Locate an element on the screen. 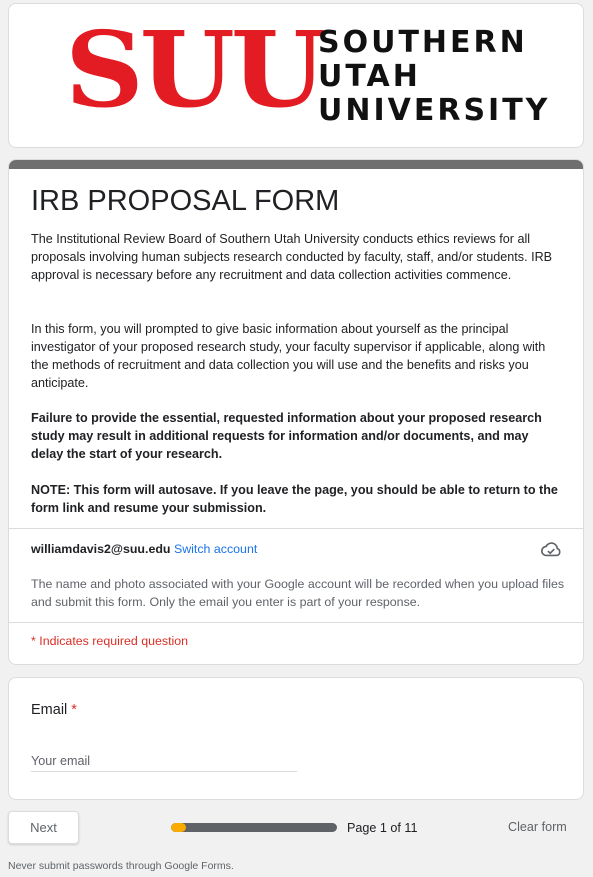 The image size is (593, 877). cloud-saved-icon is located at coordinates (551, 549).